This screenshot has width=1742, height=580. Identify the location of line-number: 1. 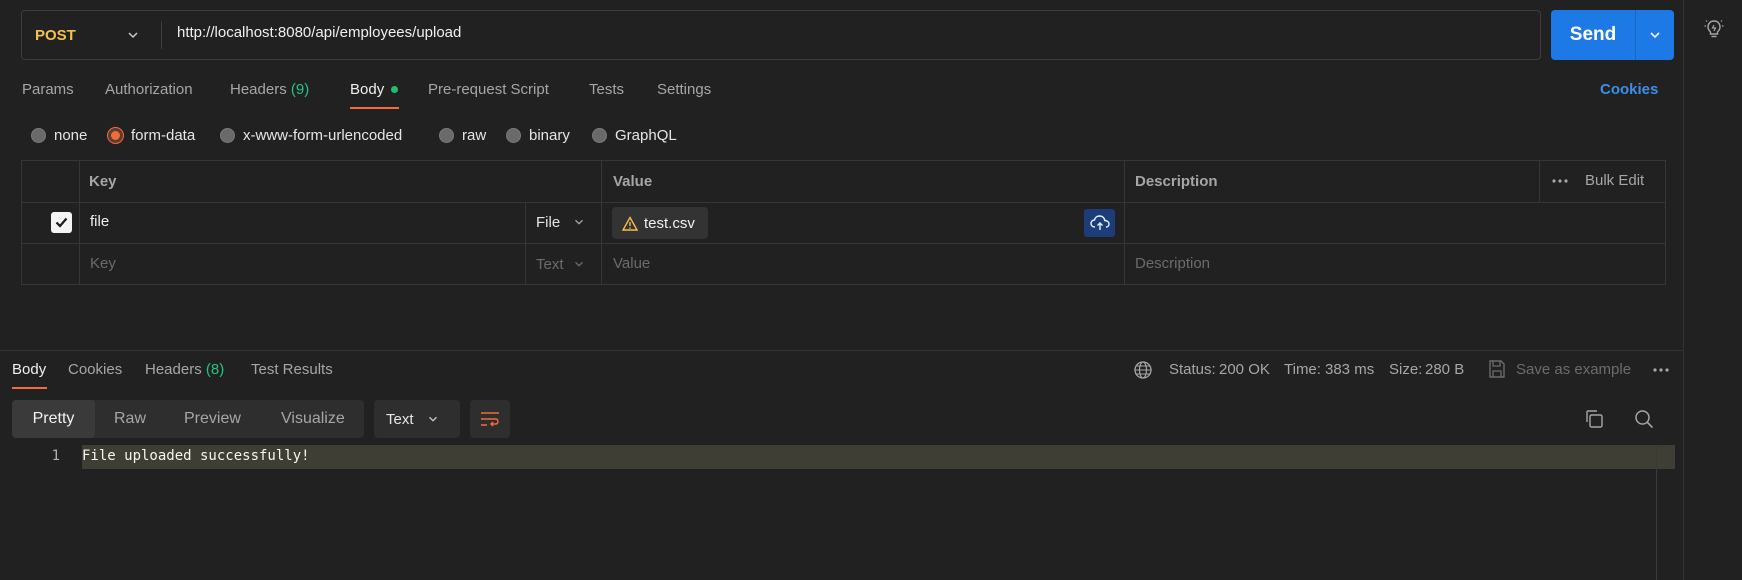
(55, 456).